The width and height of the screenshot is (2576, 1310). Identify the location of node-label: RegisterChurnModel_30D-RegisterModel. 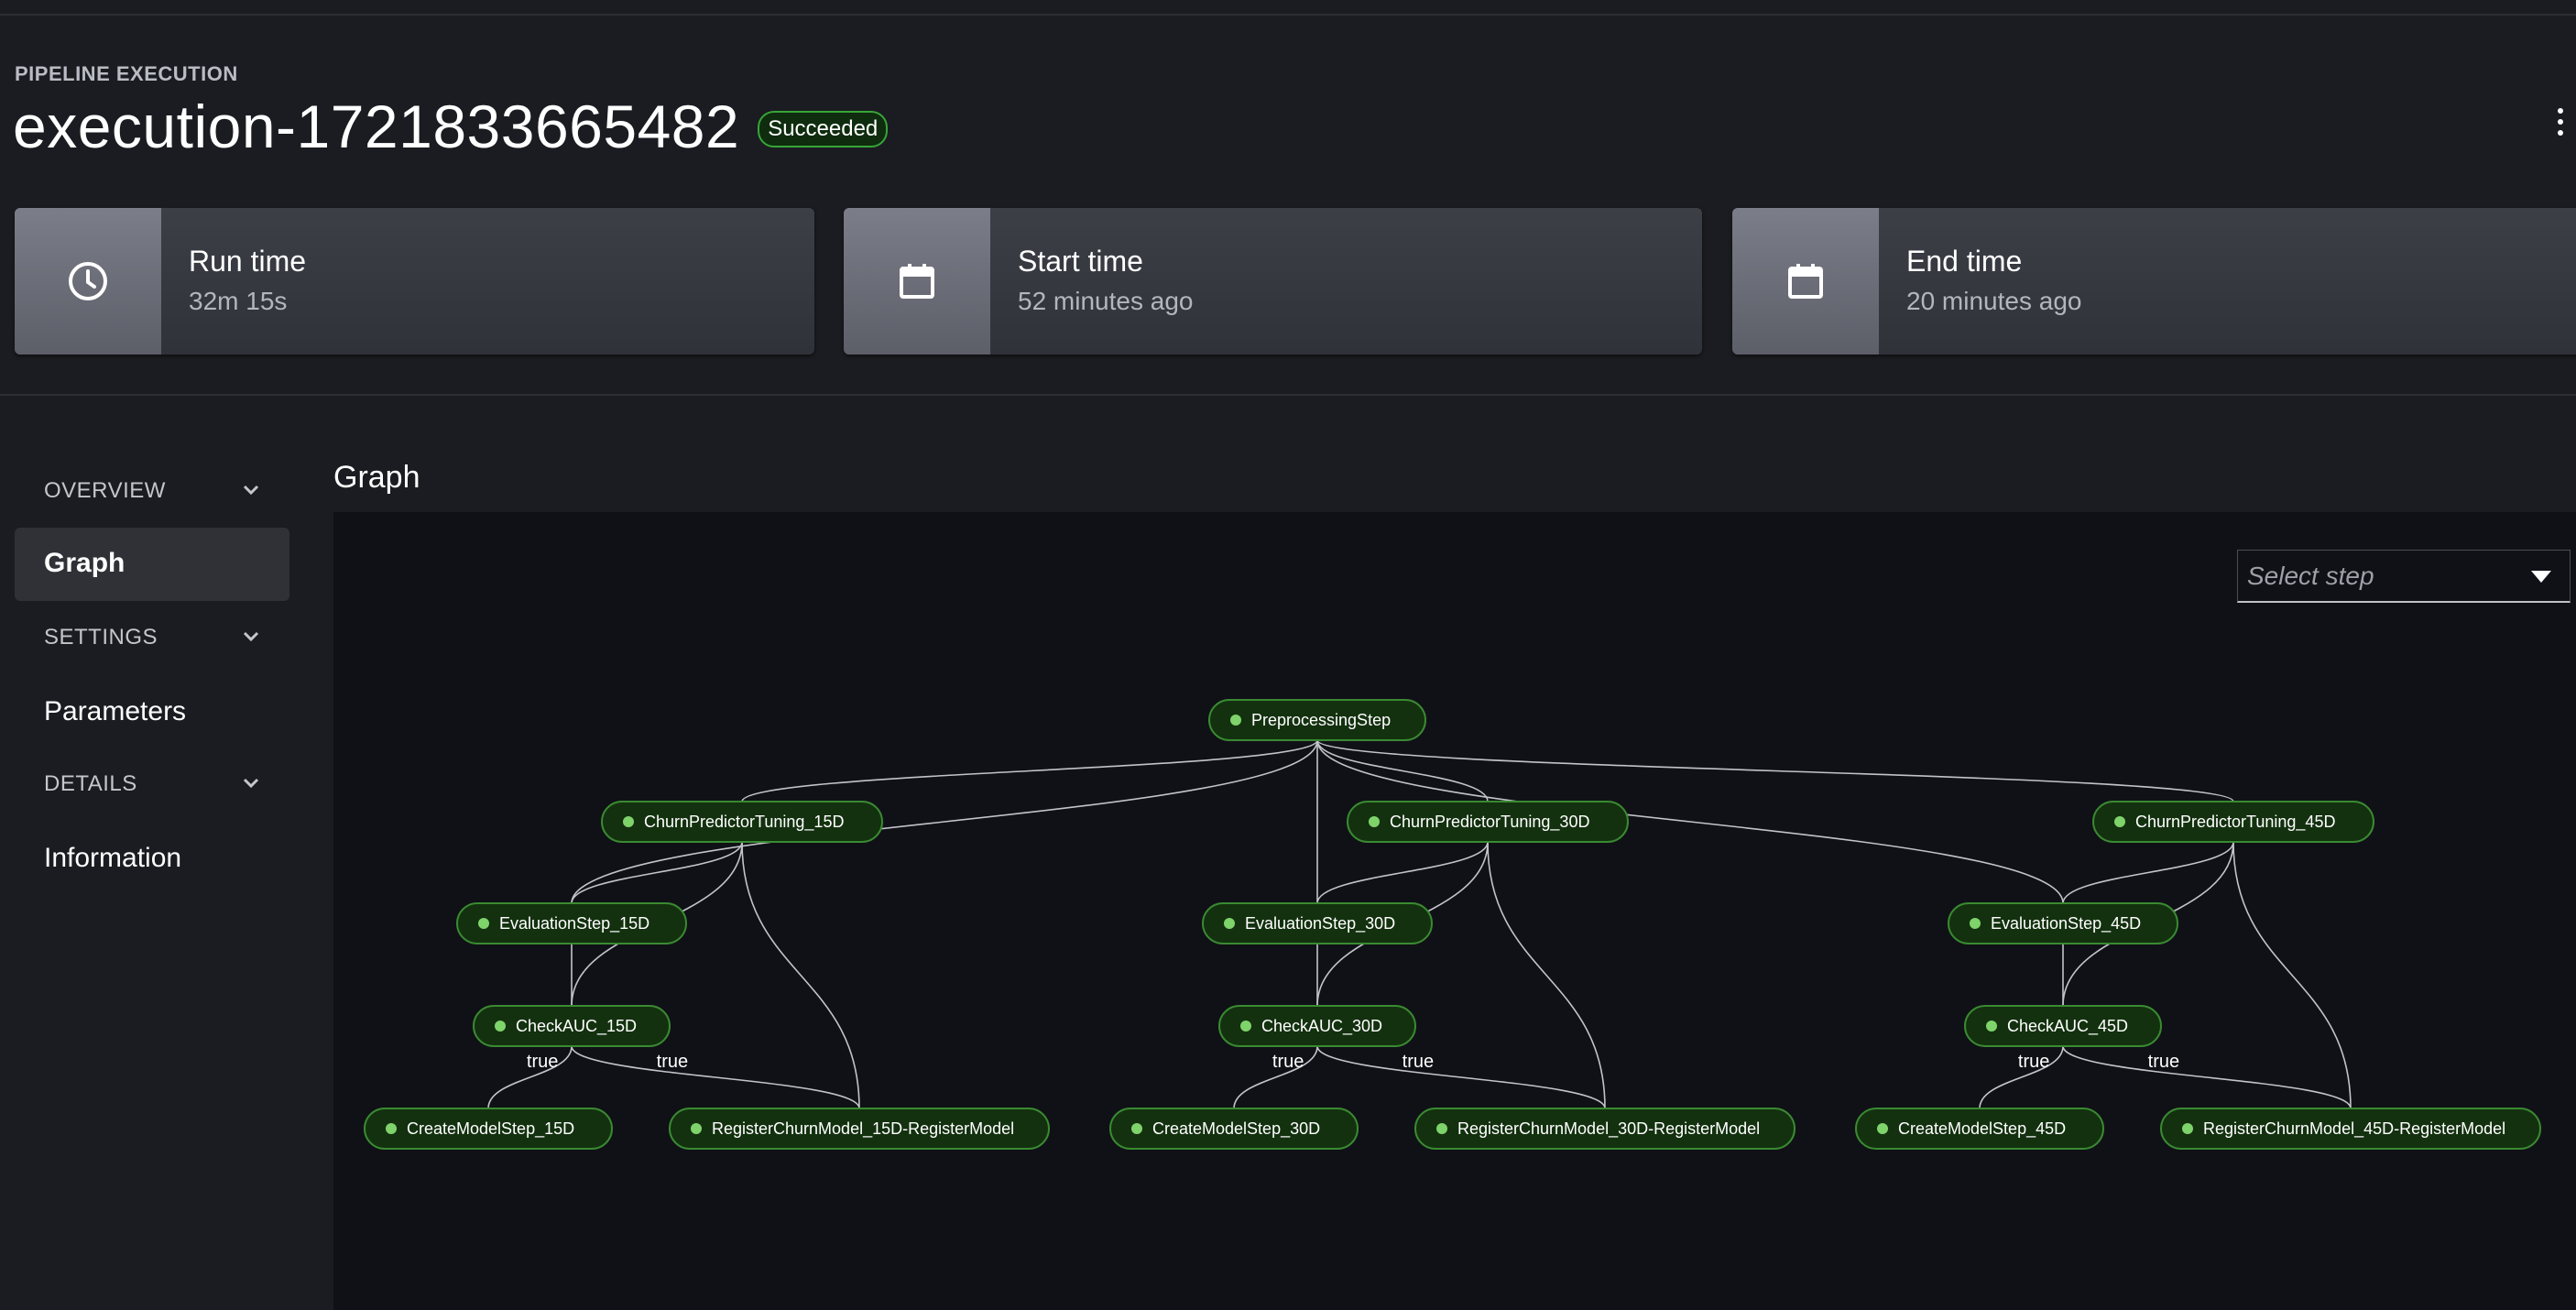
(1609, 1129).